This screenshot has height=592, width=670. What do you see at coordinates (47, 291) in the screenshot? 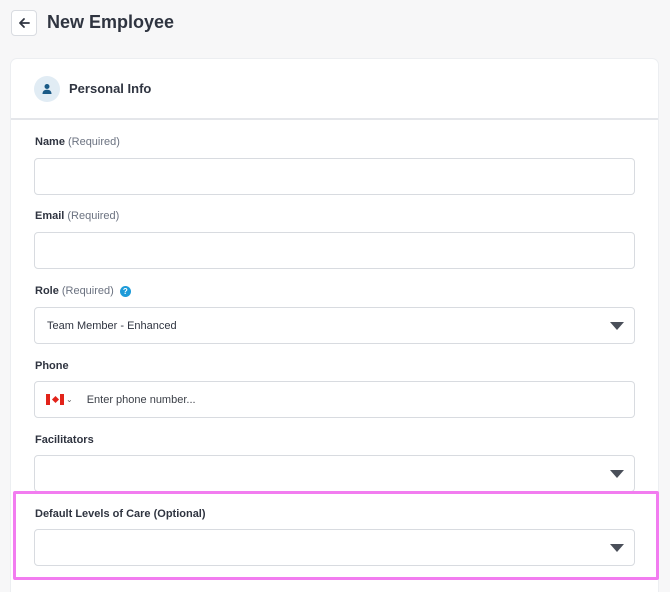
I see `role-label-text: Role` at bounding box center [47, 291].